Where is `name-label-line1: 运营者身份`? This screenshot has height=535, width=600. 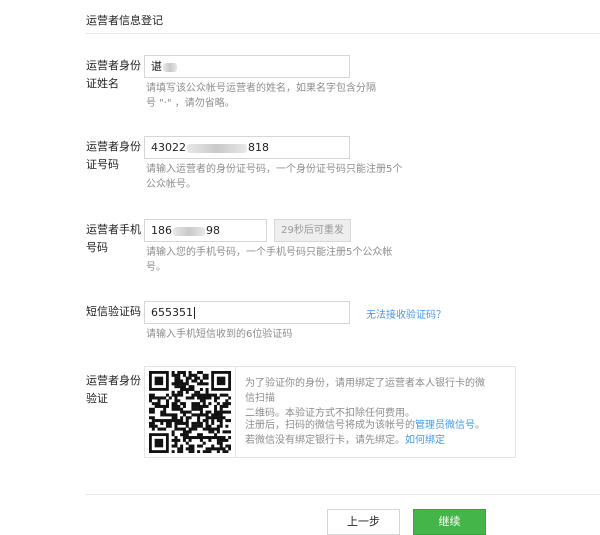 name-label-line1: 运营者身份 is located at coordinates (113, 65).